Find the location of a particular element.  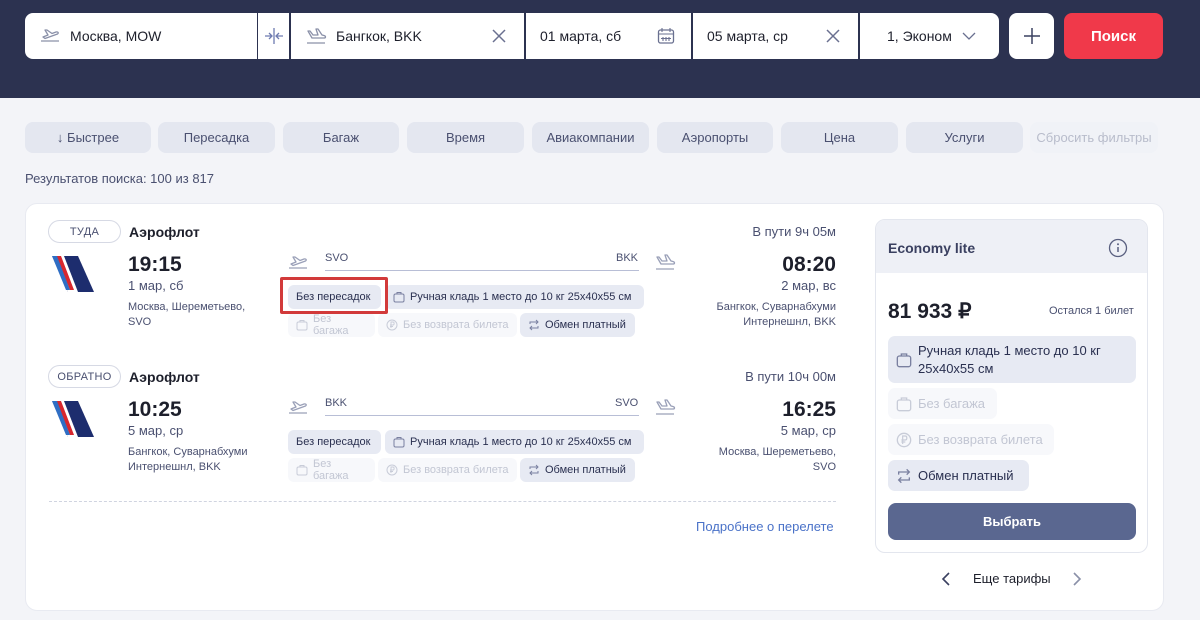

info-icon is located at coordinates (1118, 248).